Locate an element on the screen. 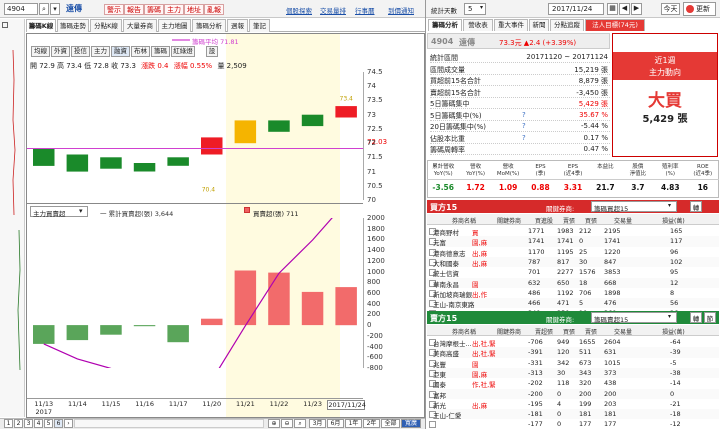  table-row: 元富 園,麻 1741 1741 0 1741 117 is located at coordinates (573, 241).